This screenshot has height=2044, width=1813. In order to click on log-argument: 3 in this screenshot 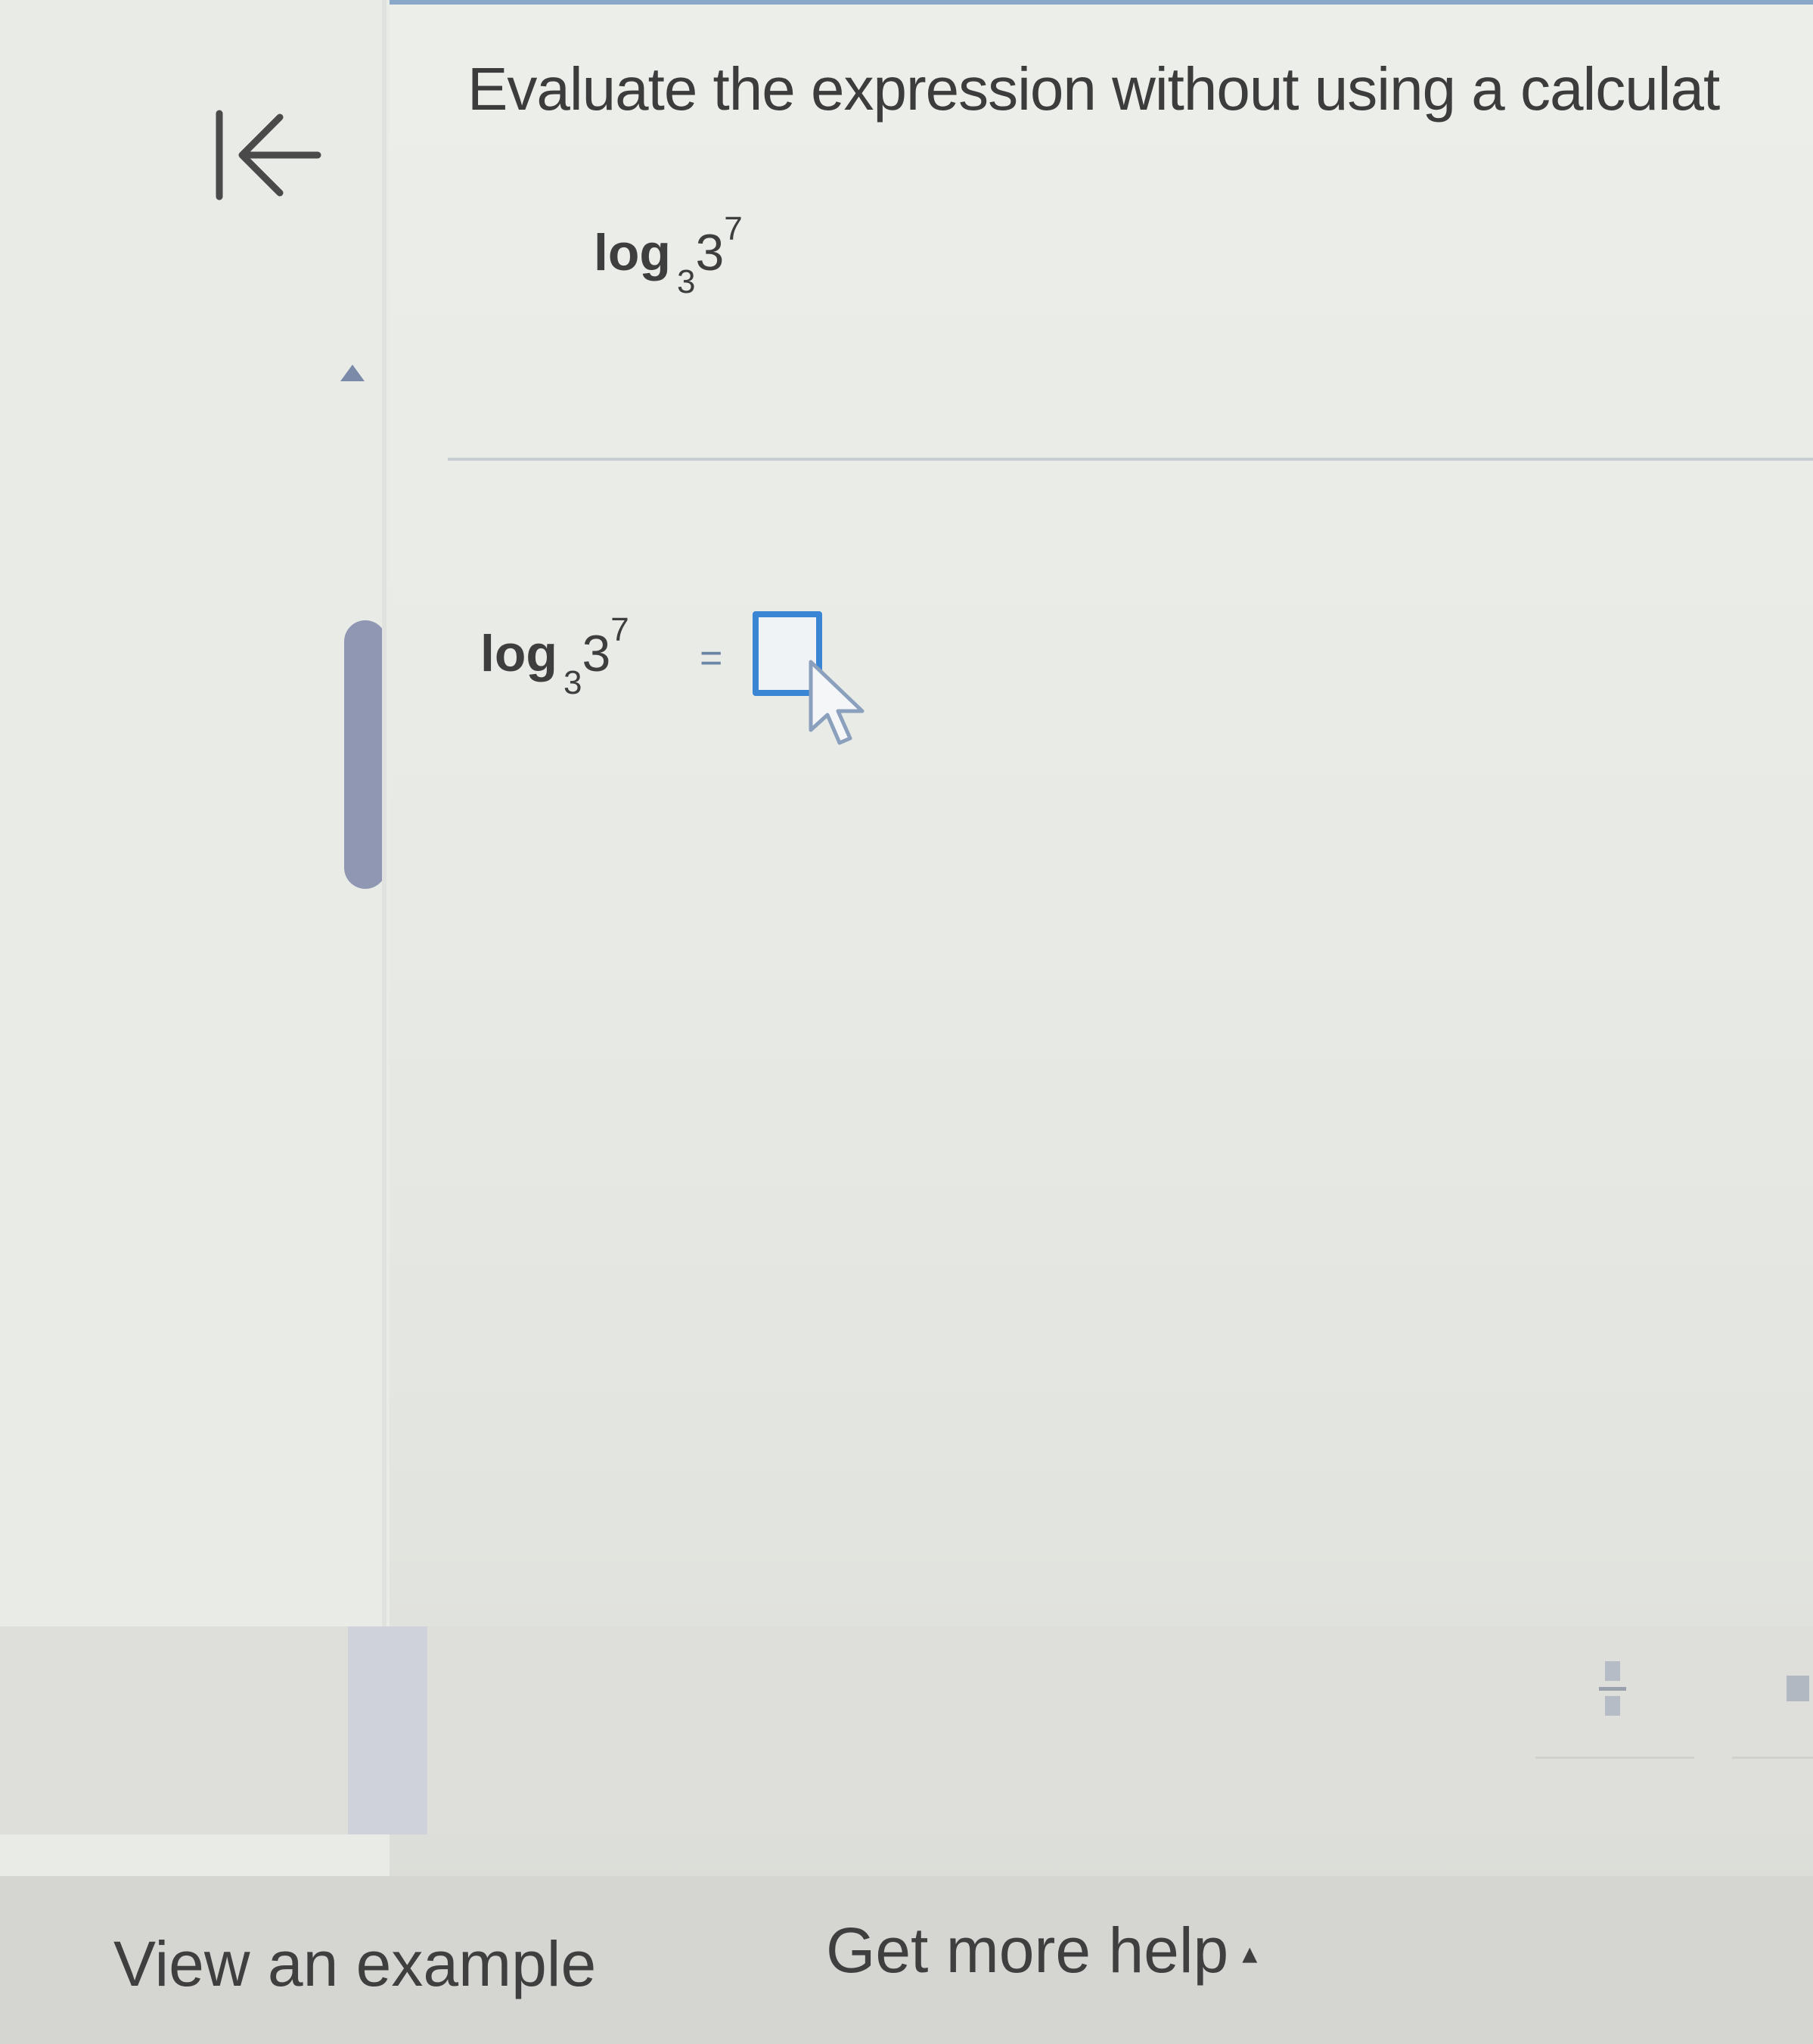, I will do `click(710, 253)`.